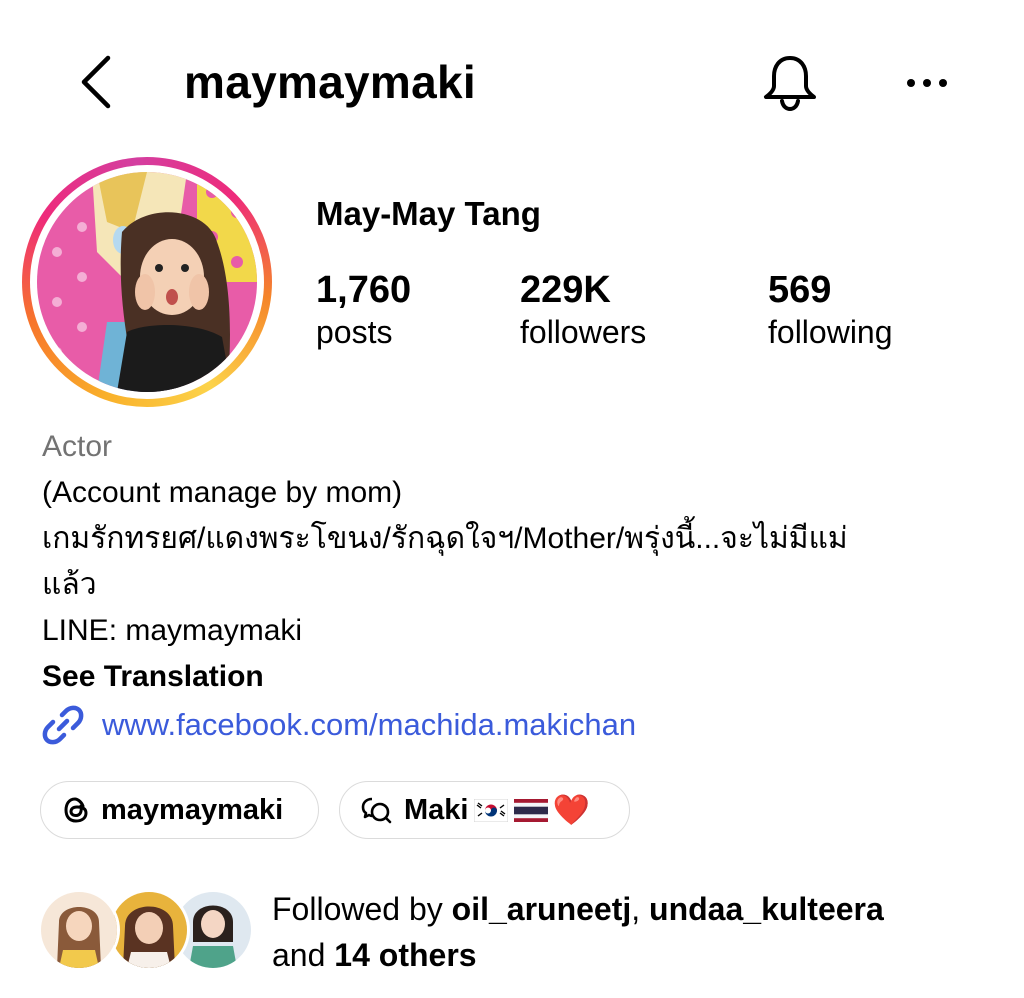  What do you see at coordinates (405, 955) in the screenshot?
I see `others-count-link: 14 others` at bounding box center [405, 955].